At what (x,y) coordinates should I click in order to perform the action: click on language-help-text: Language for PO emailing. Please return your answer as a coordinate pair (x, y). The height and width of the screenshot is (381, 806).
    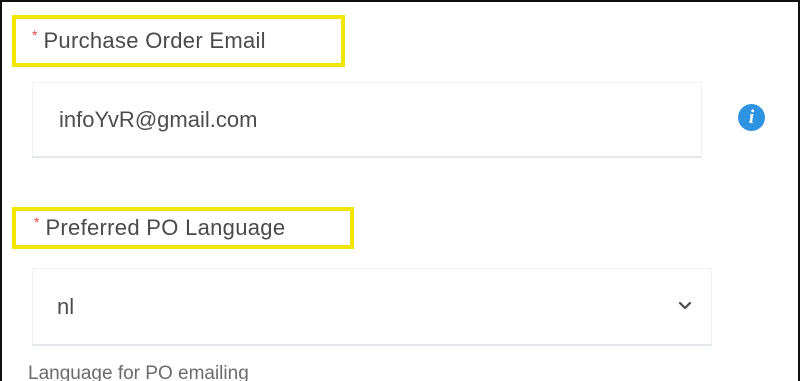
    Looking at the image, I should click on (138, 372).